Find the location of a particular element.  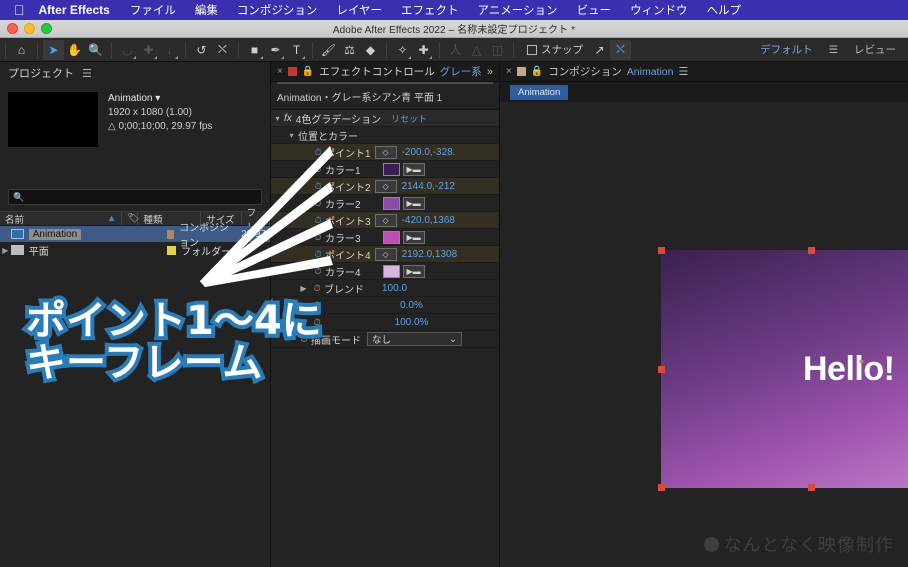

reset-button: リセット is located at coordinates (409, 118).